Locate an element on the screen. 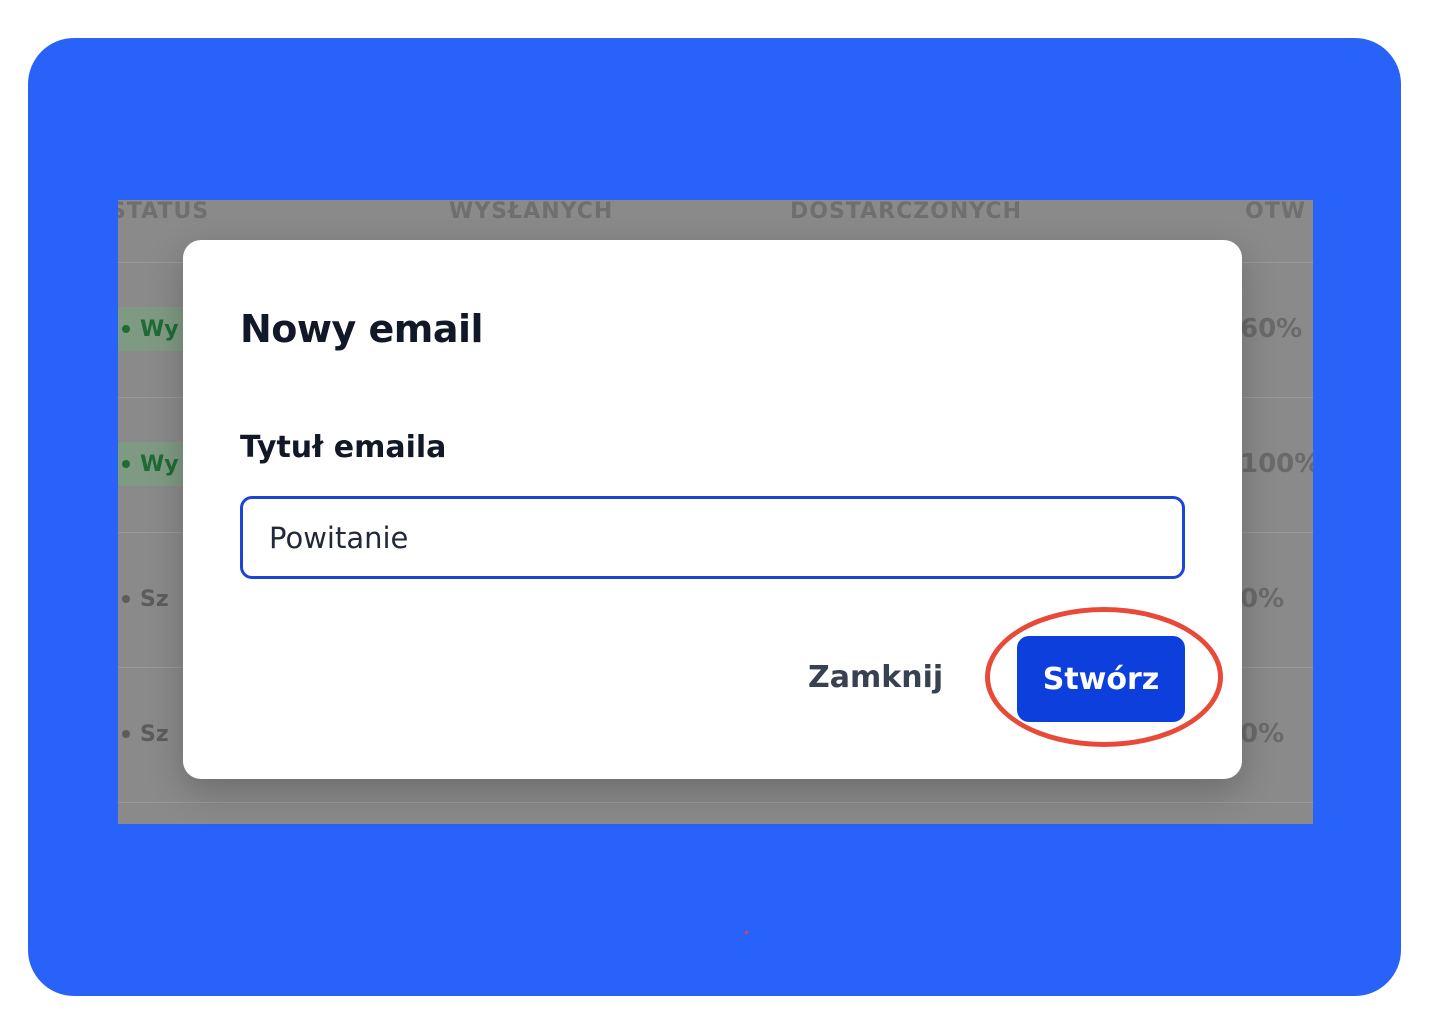 The image size is (1440, 1024). create-button: Stwórz is located at coordinates (1101, 679).